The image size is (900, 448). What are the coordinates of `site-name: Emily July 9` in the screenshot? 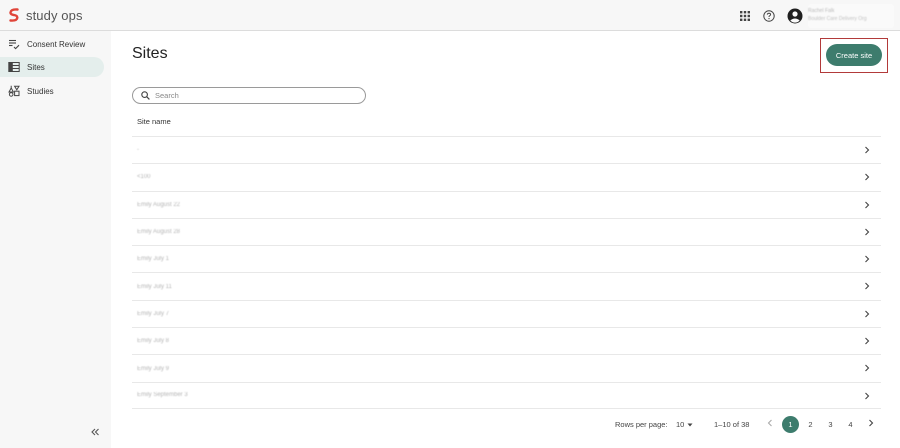 It's located at (153, 368).